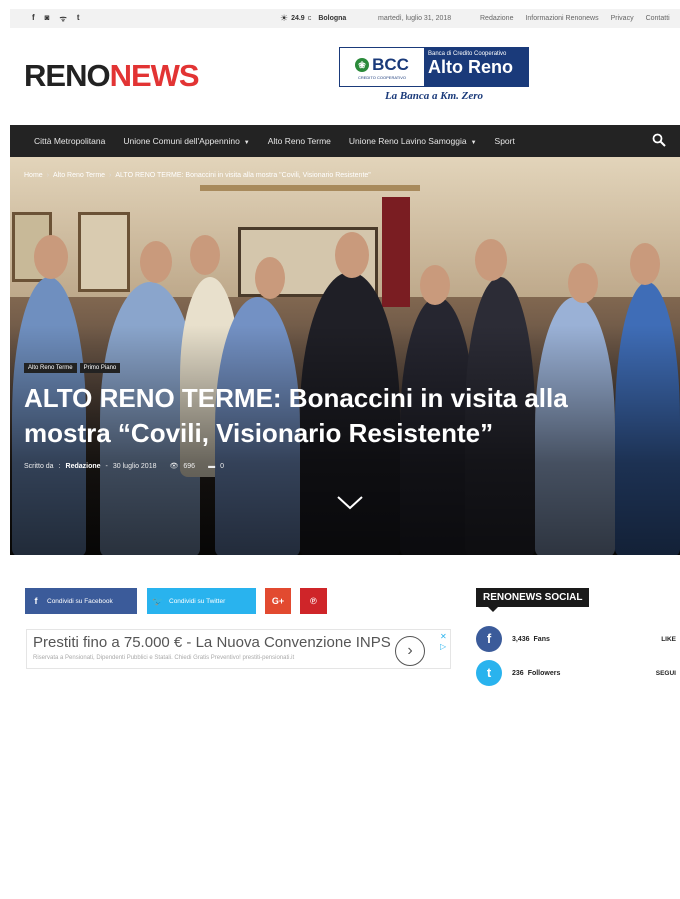 The height and width of the screenshot is (899, 680). What do you see at coordinates (578, 639) in the screenshot?
I see `social-row-facebook: f 3,436 Fans LIKE` at bounding box center [578, 639].